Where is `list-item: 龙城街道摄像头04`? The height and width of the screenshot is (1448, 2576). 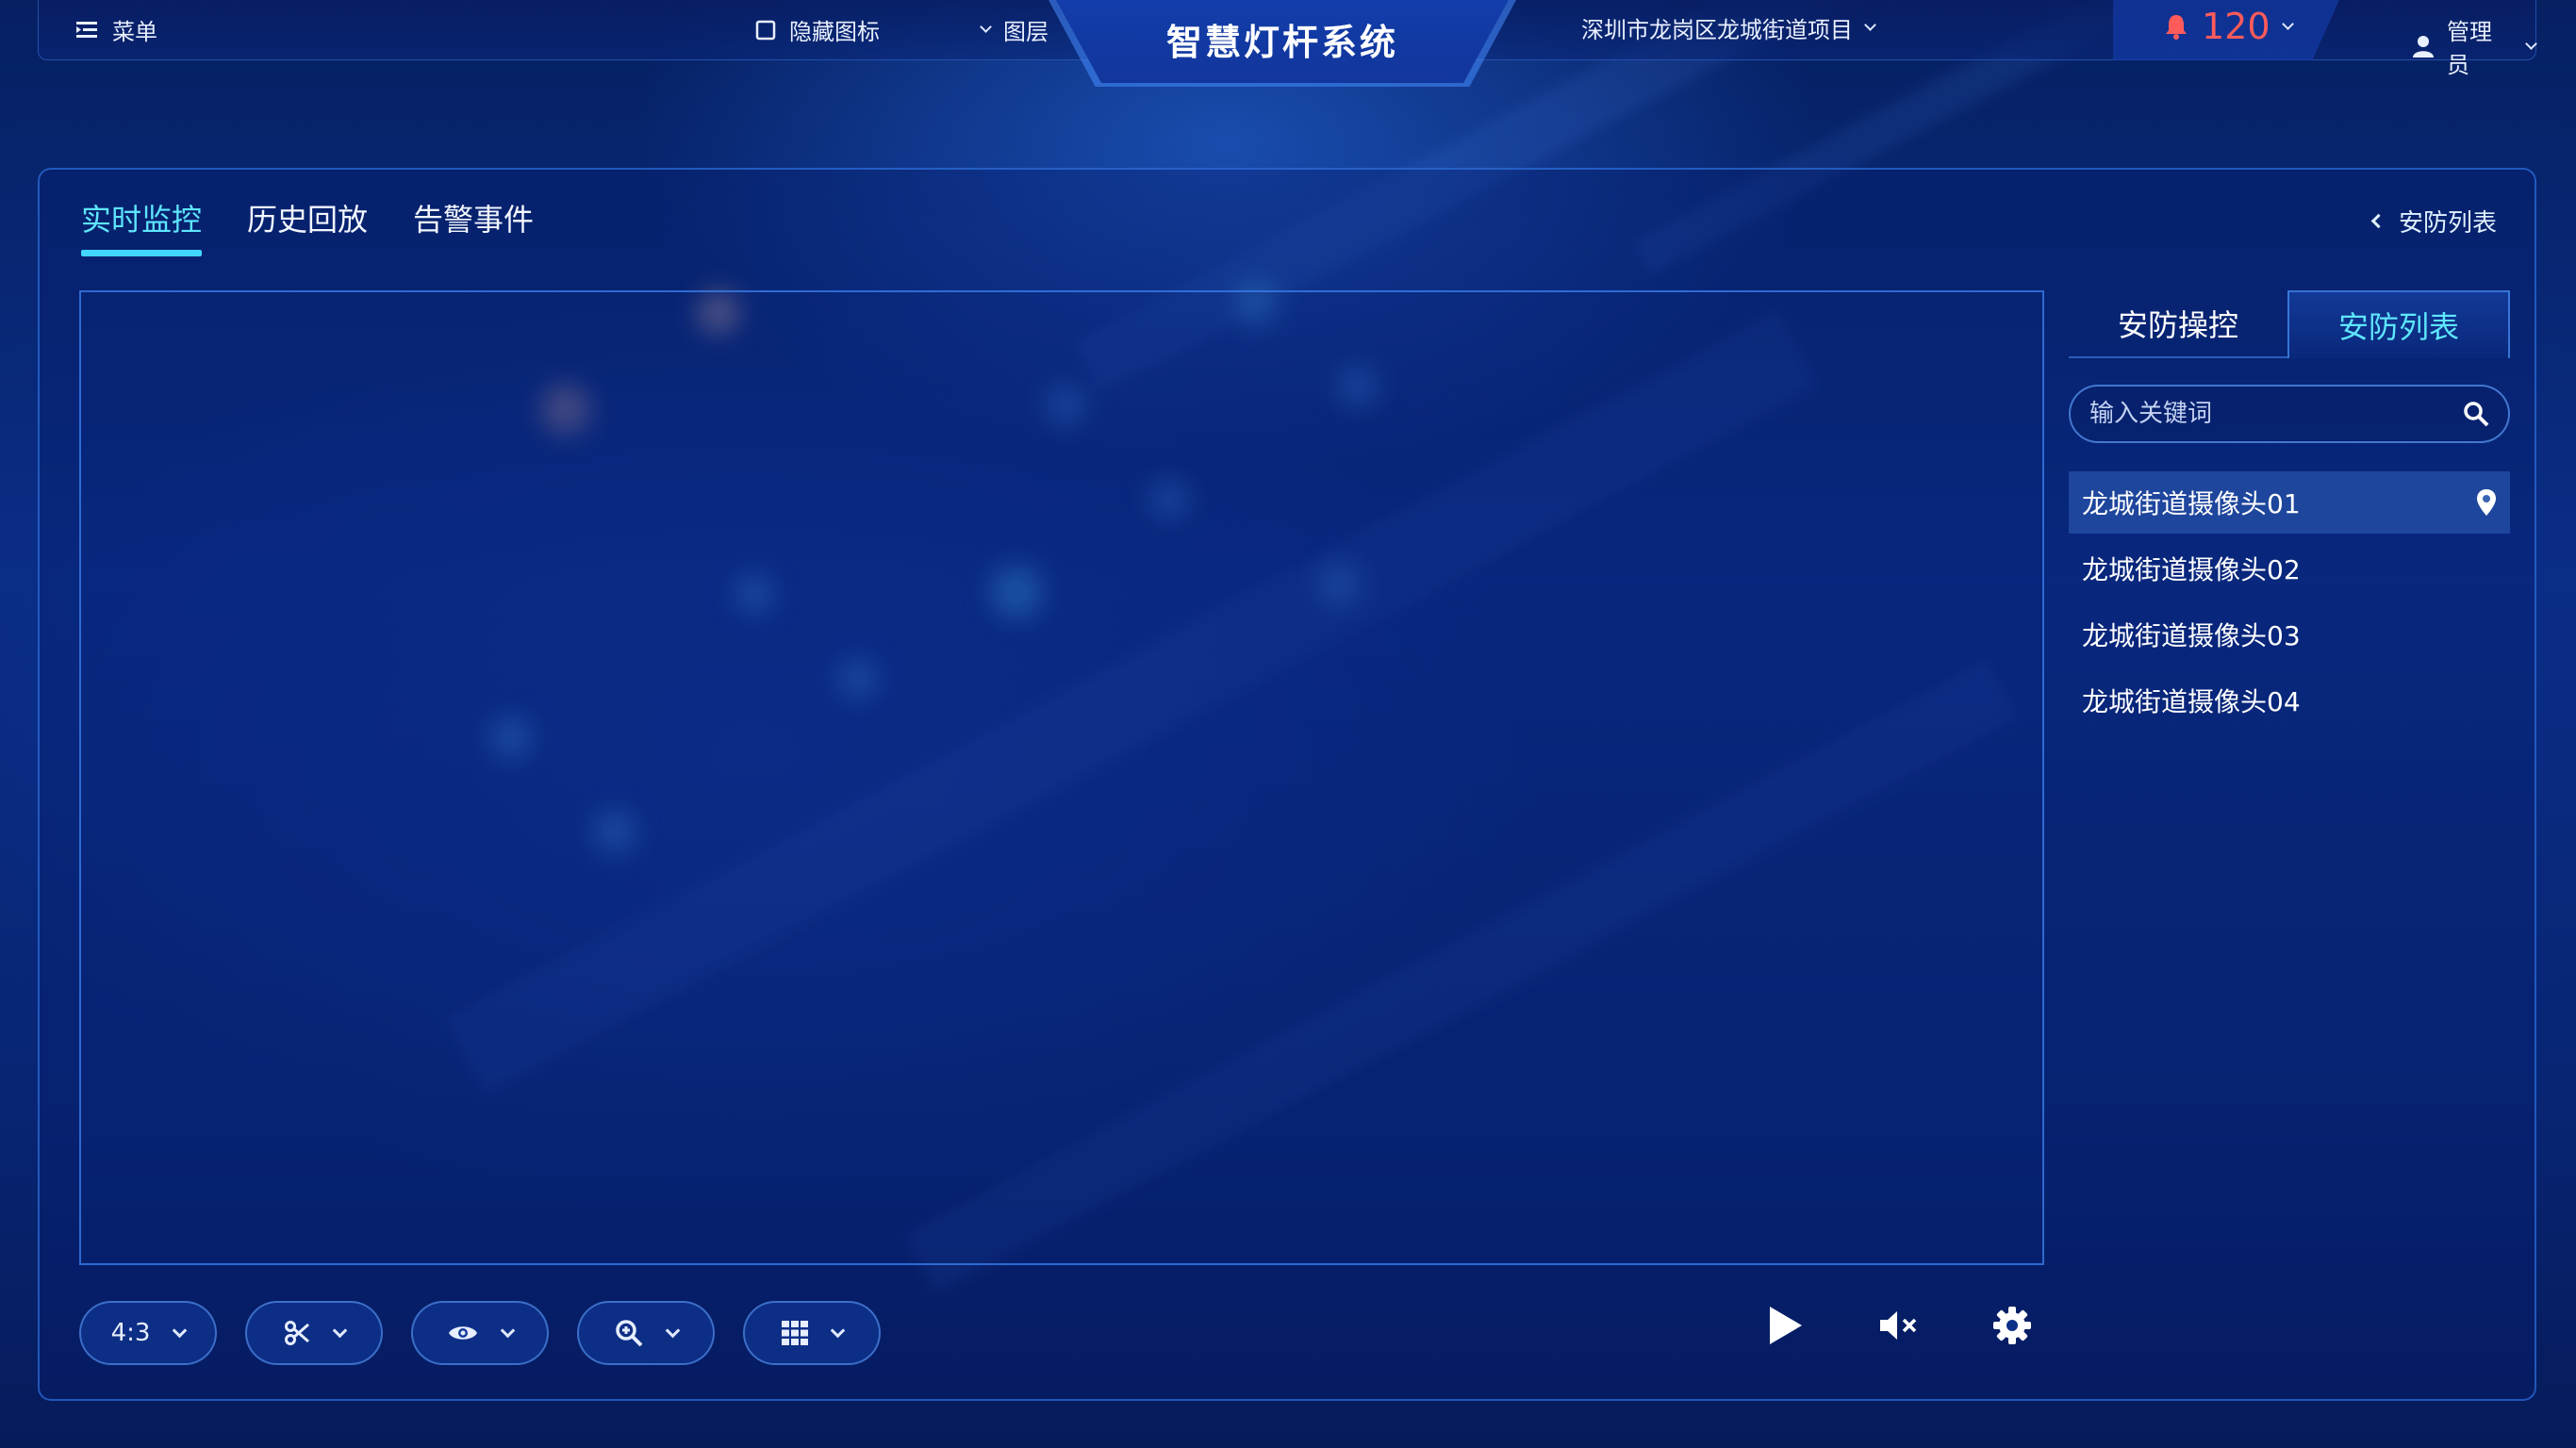
list-item: 龙城街道摄像头04 is located at coordinates (2289, 700).